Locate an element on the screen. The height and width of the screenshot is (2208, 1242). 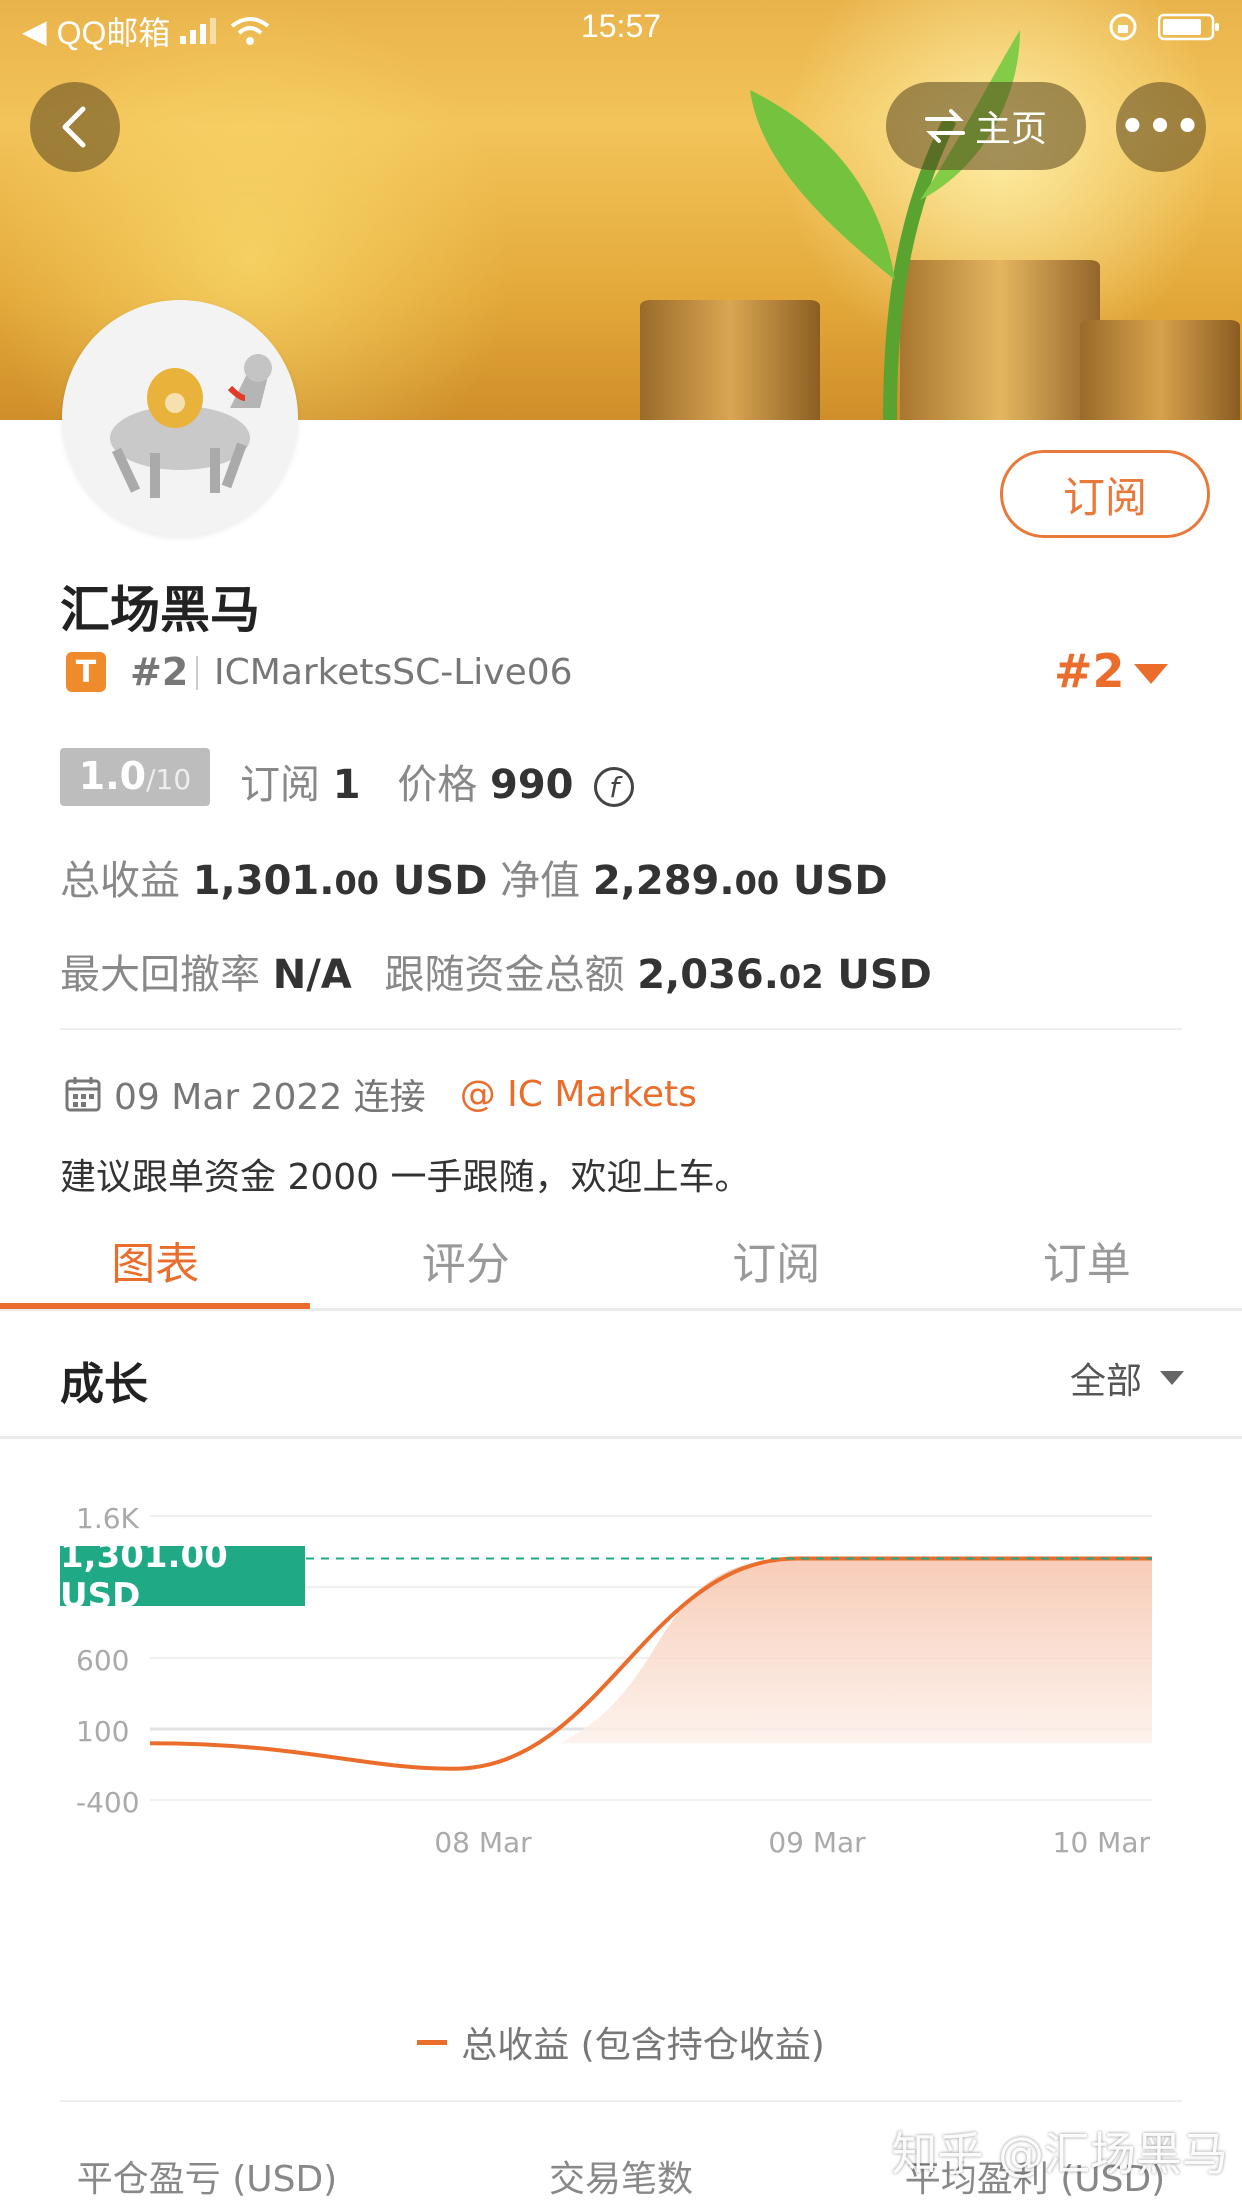
swap-icon is located at coordinates (944, 126).